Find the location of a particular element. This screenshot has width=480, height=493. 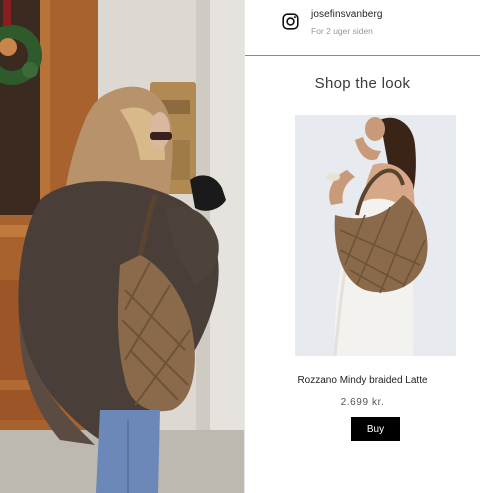

post-username: josefinsvanberg is located at coordinates (347, 14).